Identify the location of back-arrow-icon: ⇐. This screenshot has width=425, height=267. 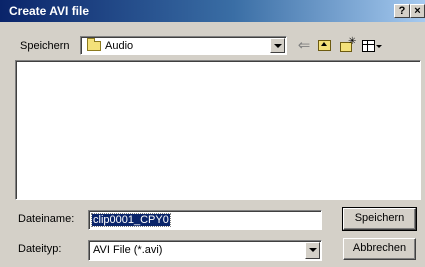
(304, 46).